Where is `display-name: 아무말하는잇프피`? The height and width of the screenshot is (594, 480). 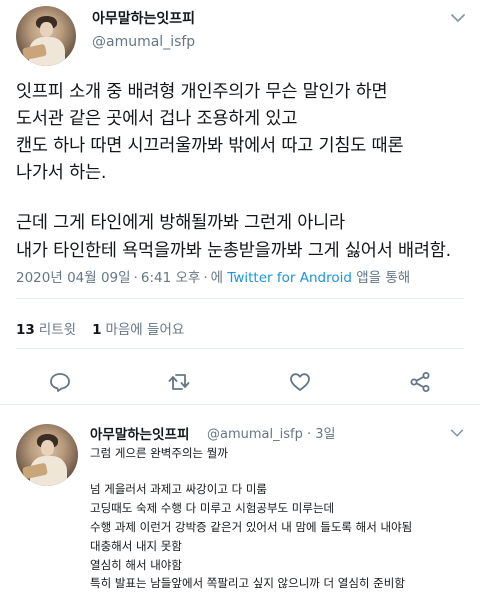 display-name: 아무말하는잇프피 is located at coordinates (143, 18).